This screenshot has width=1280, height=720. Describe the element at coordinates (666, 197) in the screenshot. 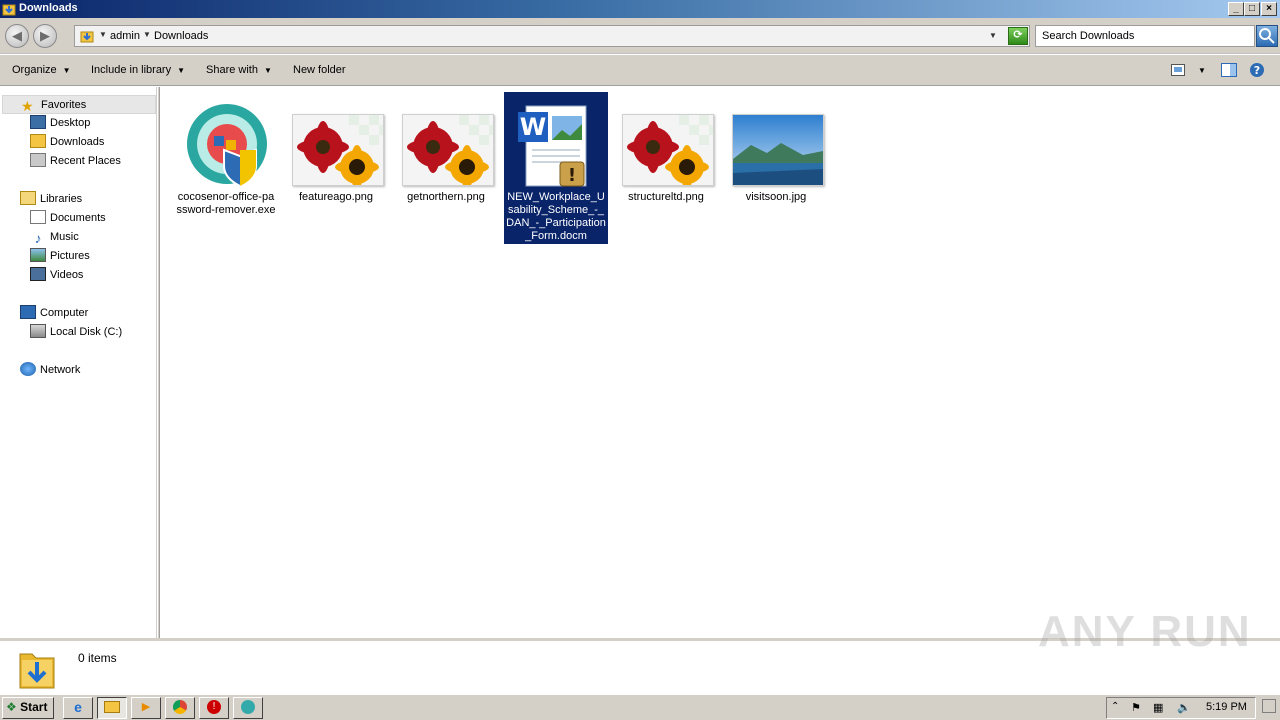

I see `file-name: structureltd.png` at that location.